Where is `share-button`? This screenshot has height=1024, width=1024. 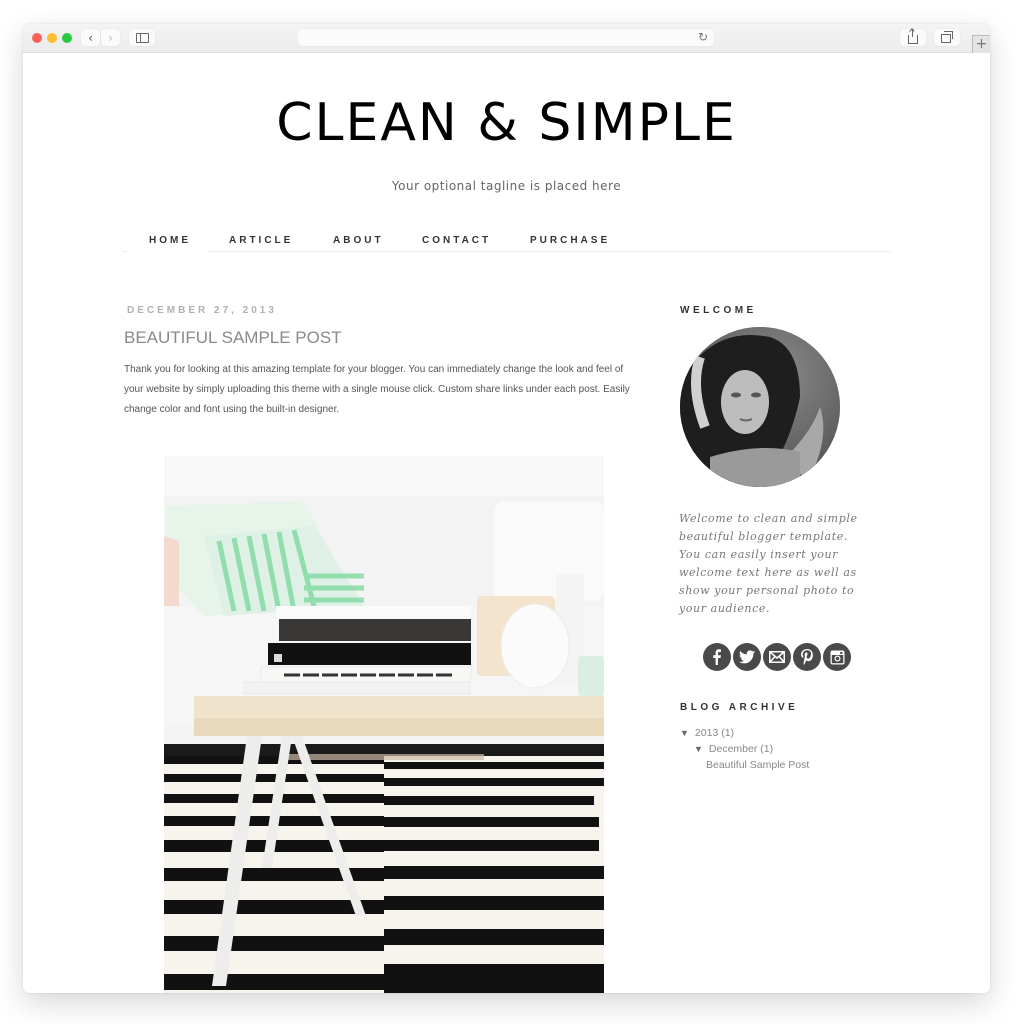
share-button is located at coordinates (913, 37).